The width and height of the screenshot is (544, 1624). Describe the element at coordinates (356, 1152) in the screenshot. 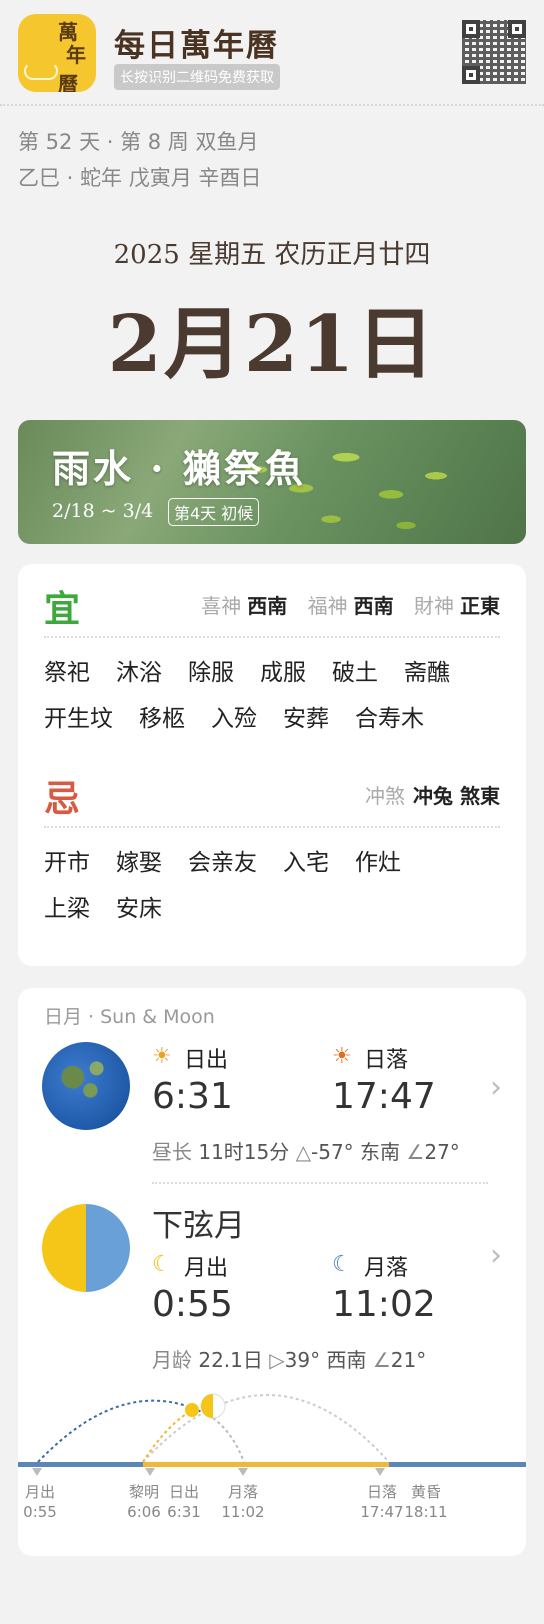

I see `sun-azimuth: -57° 东南` at that location.